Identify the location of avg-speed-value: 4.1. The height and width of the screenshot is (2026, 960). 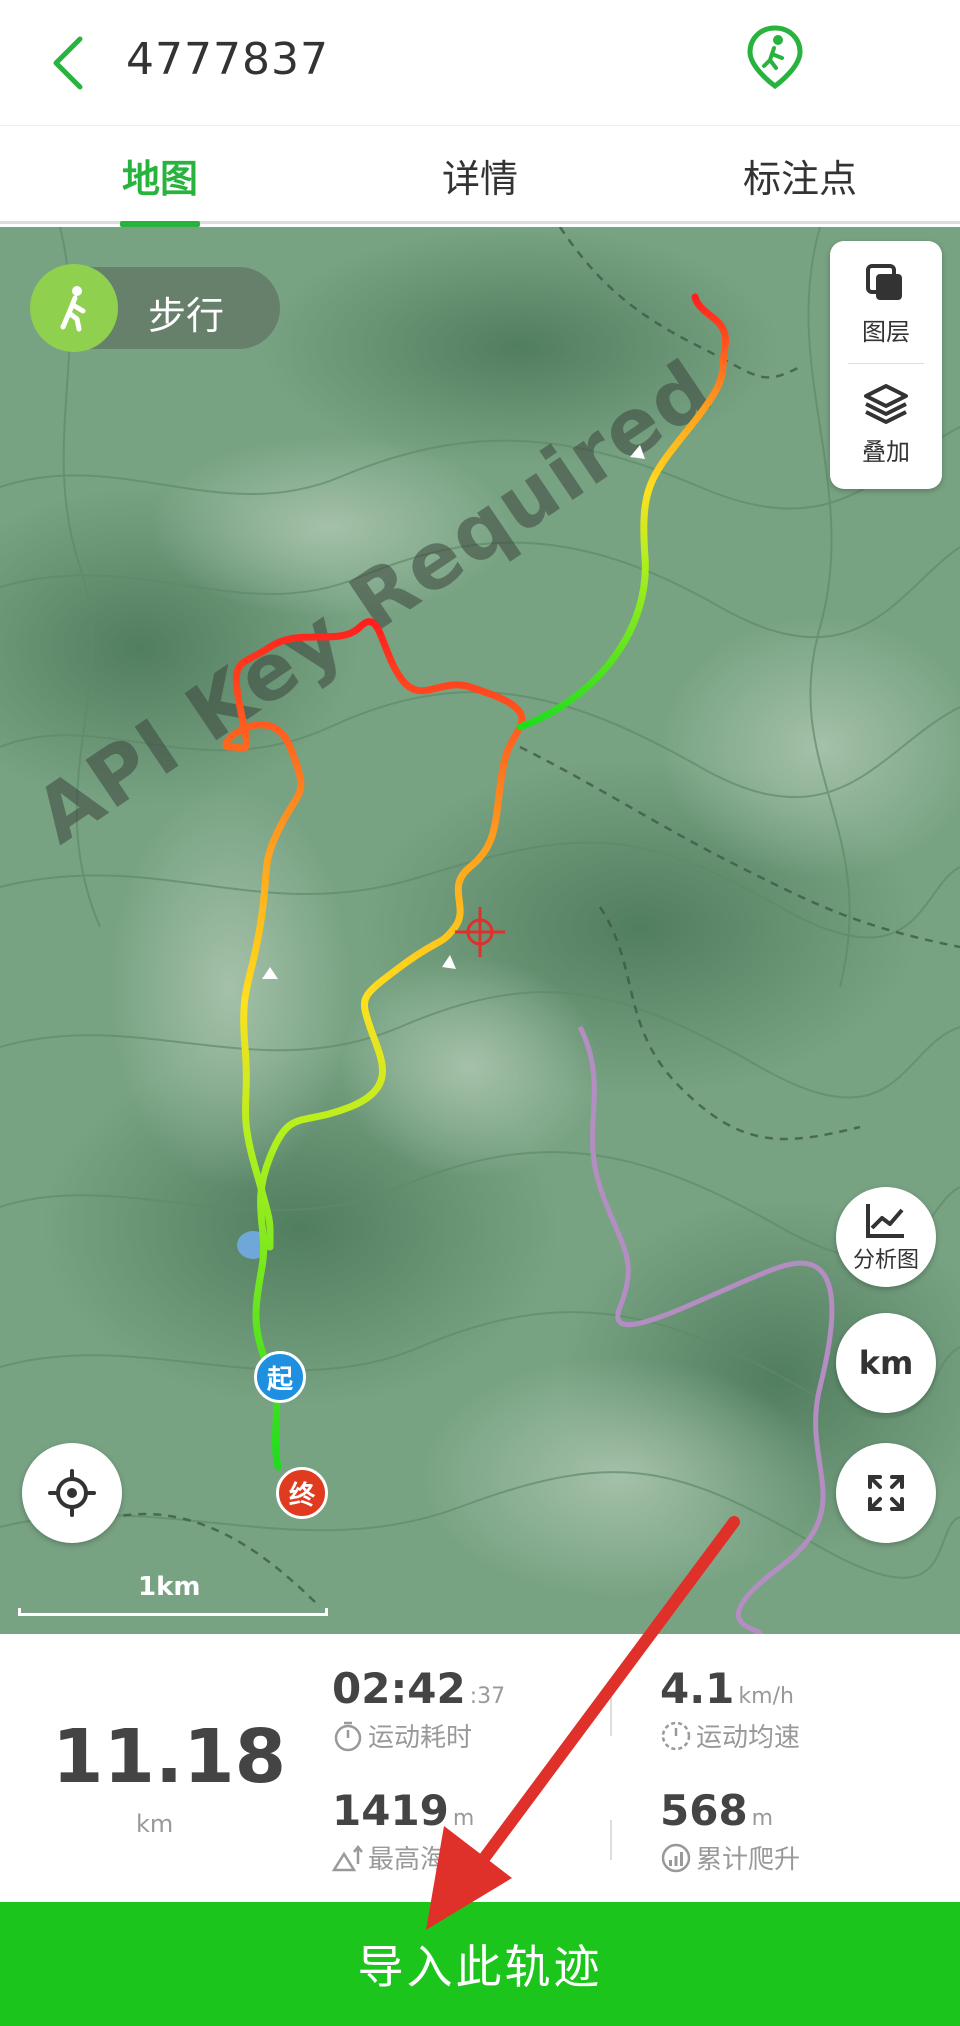
(697, 1688).